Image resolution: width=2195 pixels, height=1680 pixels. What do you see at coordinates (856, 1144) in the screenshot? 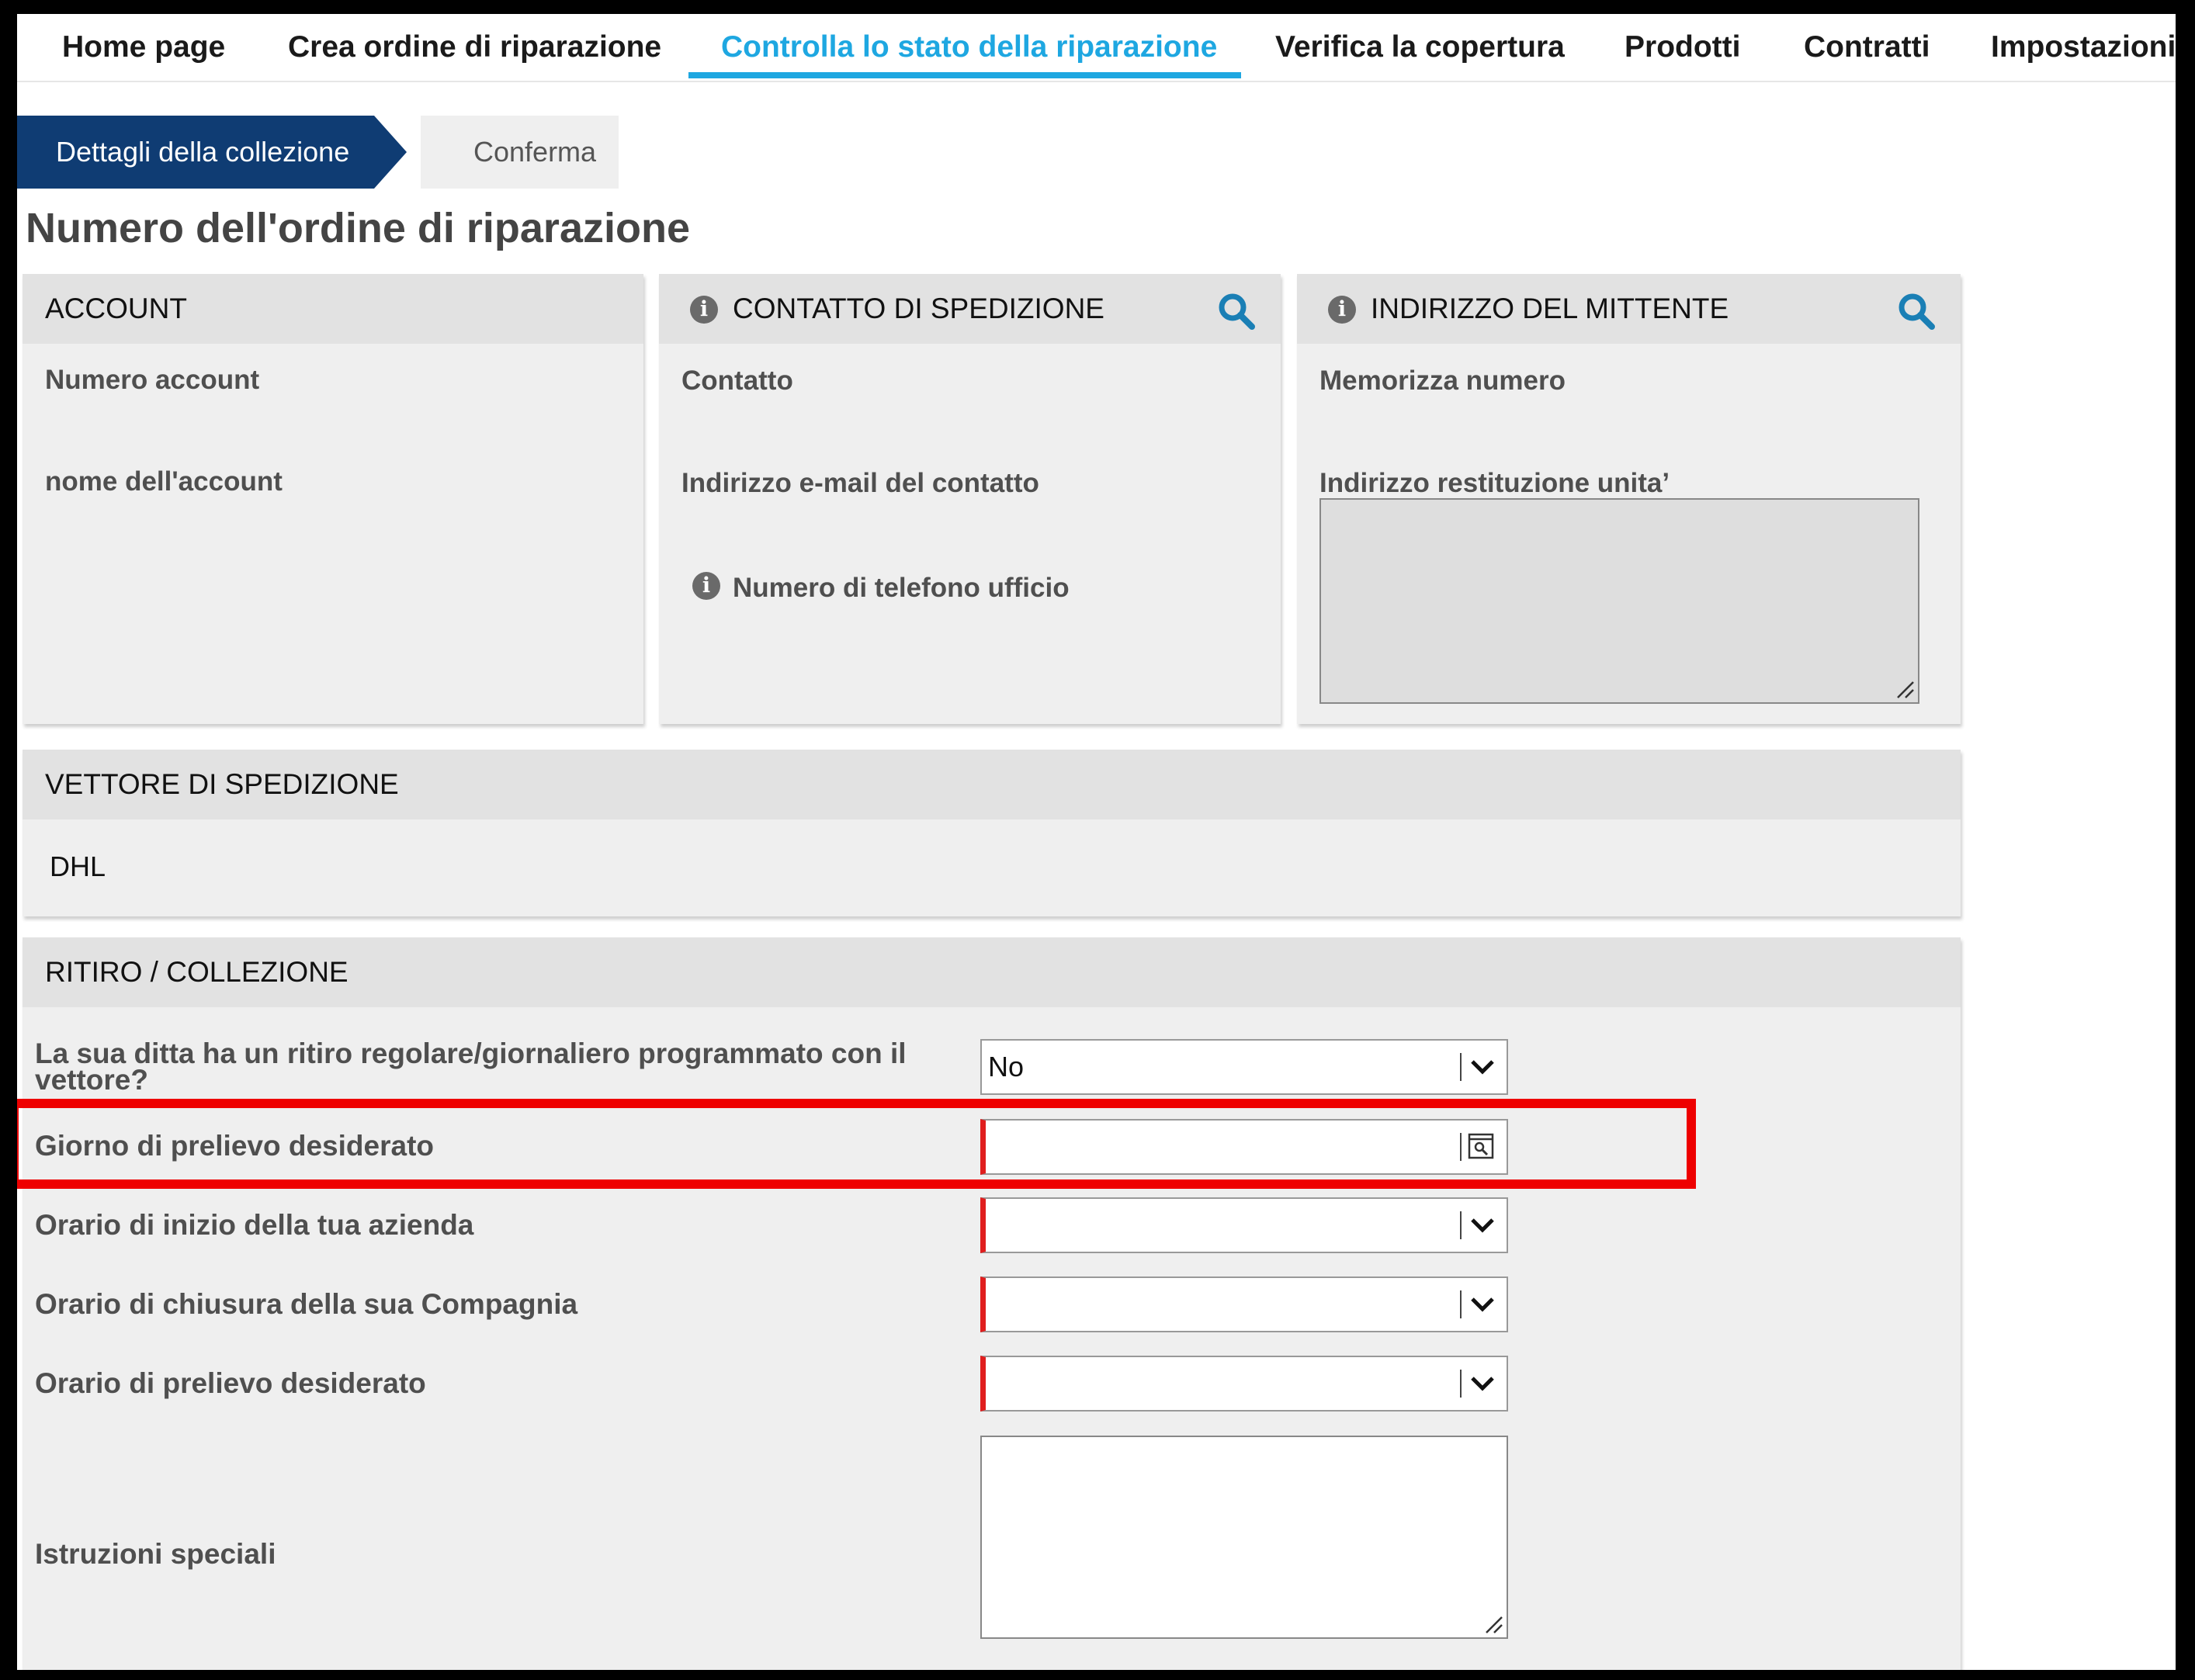
I see `highlight-box` at bounding box center [856, 1144].